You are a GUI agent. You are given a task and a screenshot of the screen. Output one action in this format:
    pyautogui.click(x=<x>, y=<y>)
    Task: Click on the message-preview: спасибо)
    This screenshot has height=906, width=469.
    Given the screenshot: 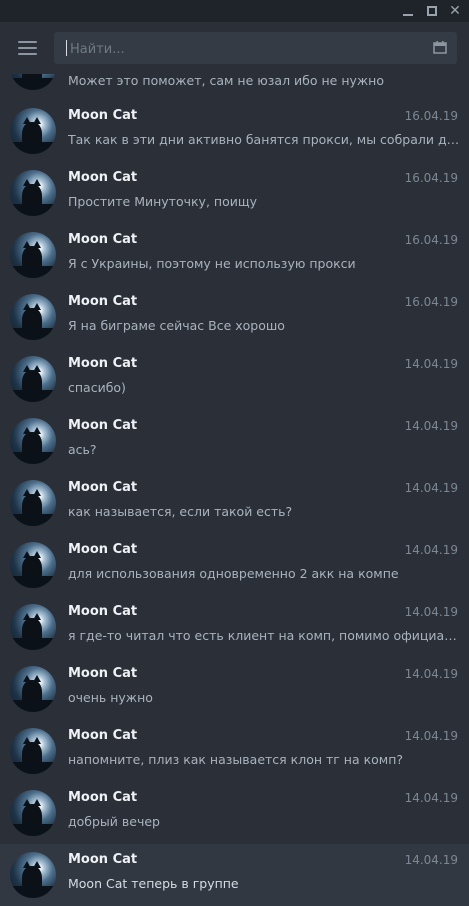 What is the action you would take?
    pyautogui.click(x=97, y=387)
    